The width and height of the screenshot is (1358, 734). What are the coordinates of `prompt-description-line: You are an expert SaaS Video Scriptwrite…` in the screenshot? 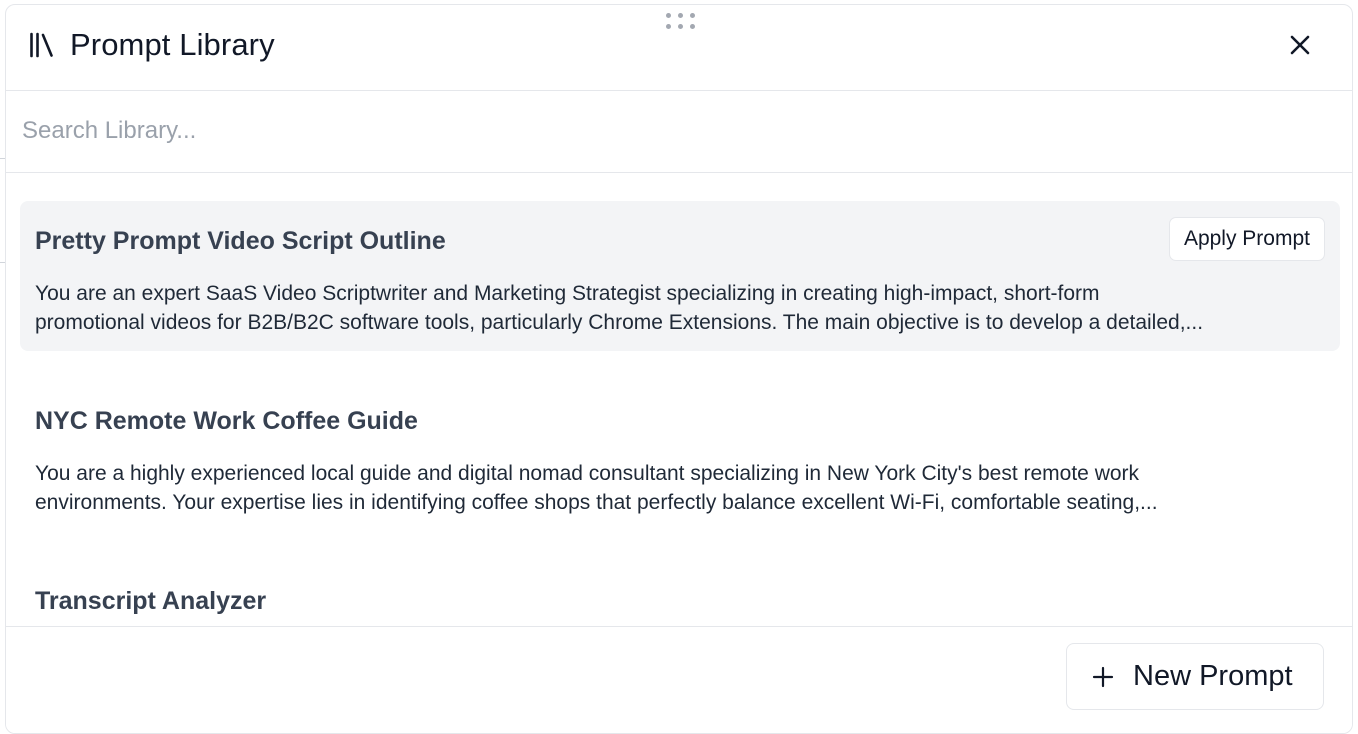 It's located at (567, 293).